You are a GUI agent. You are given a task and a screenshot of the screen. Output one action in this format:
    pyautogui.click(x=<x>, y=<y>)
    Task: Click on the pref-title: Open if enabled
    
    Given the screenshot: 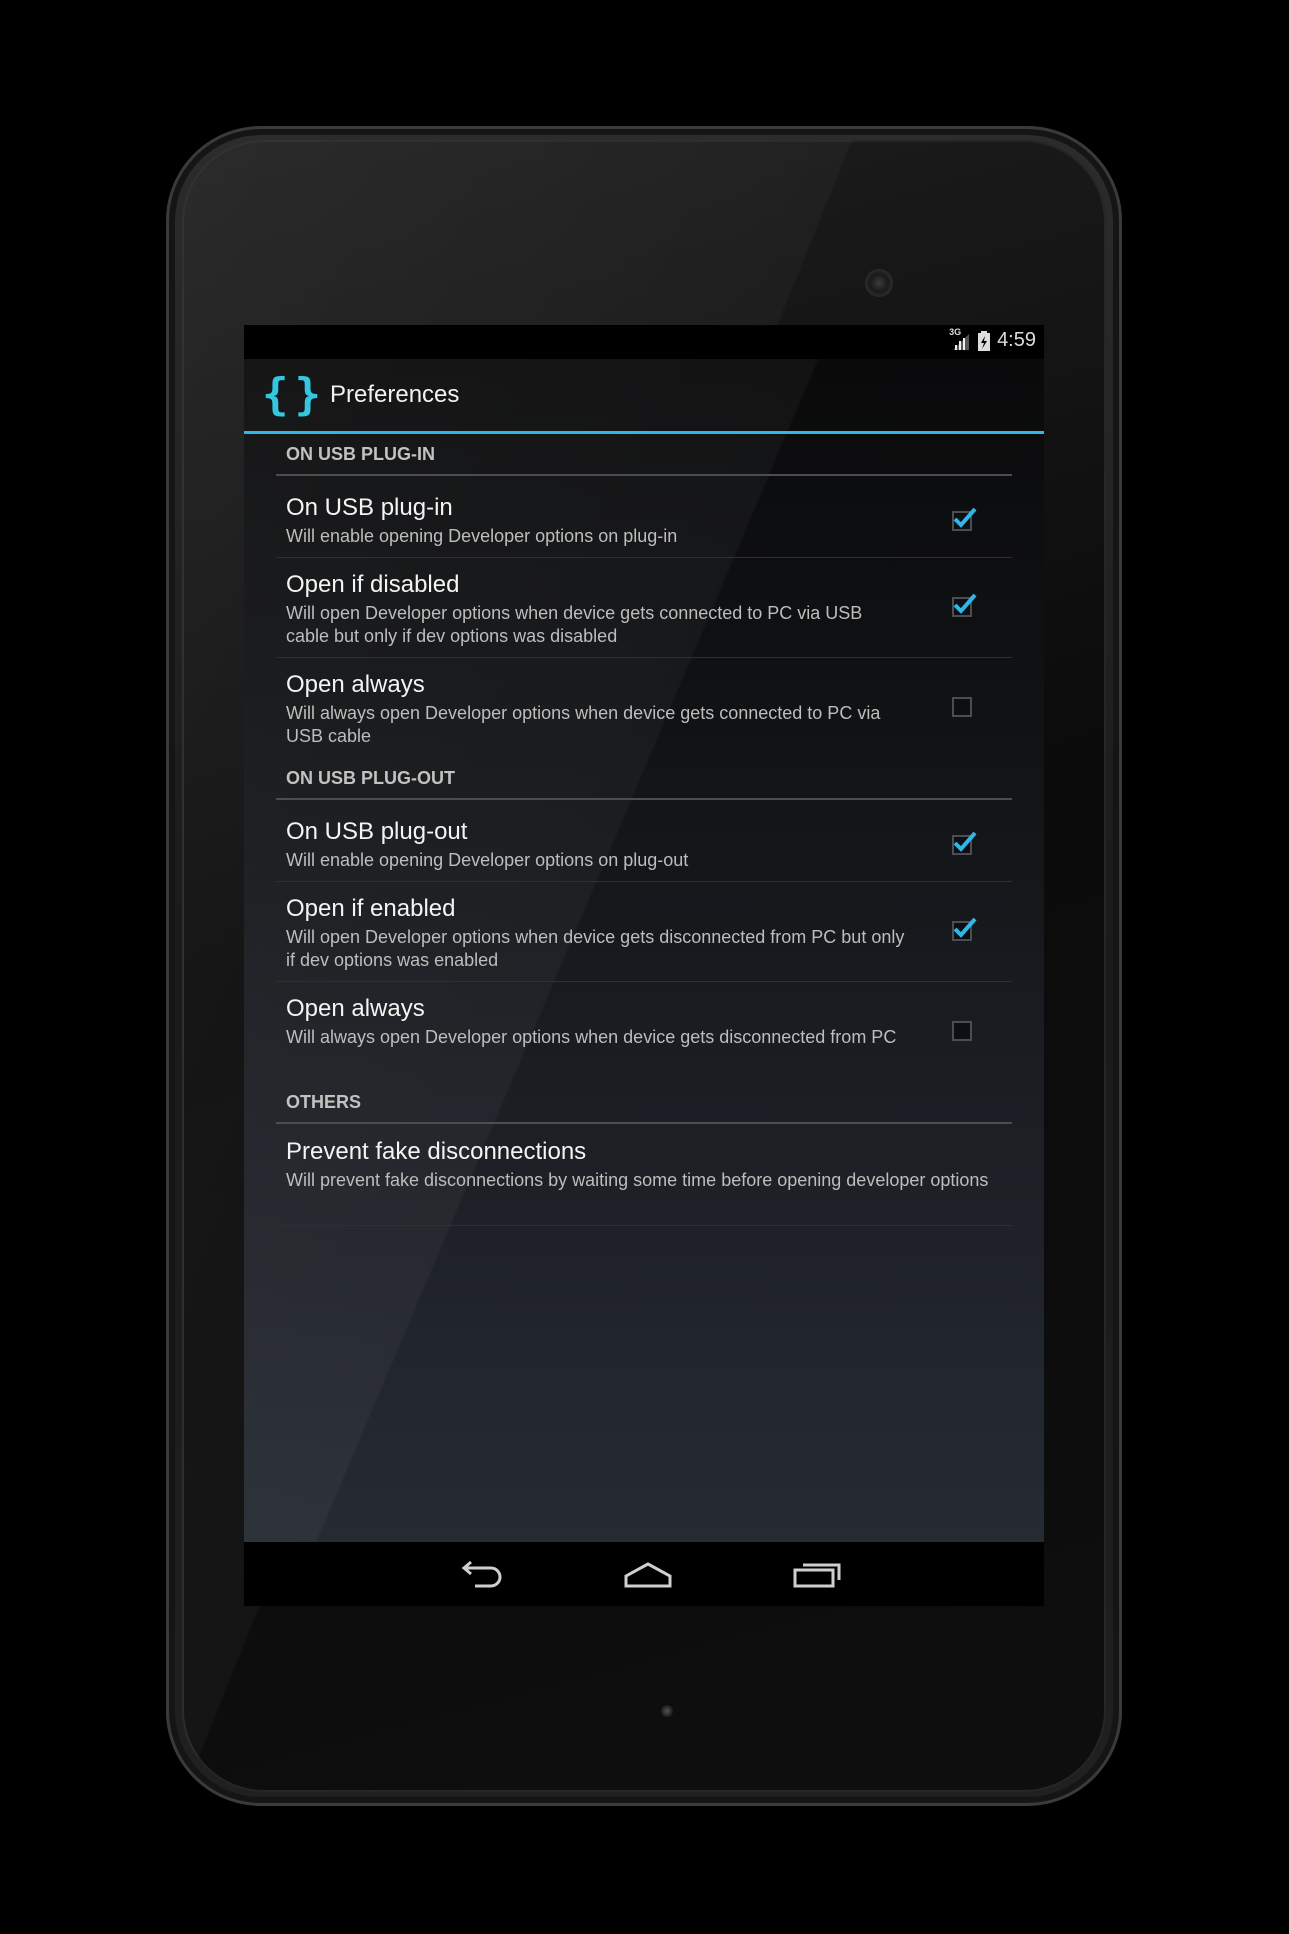 What is the action you would take?
    pyautogui.click(x=371, y=908)
    